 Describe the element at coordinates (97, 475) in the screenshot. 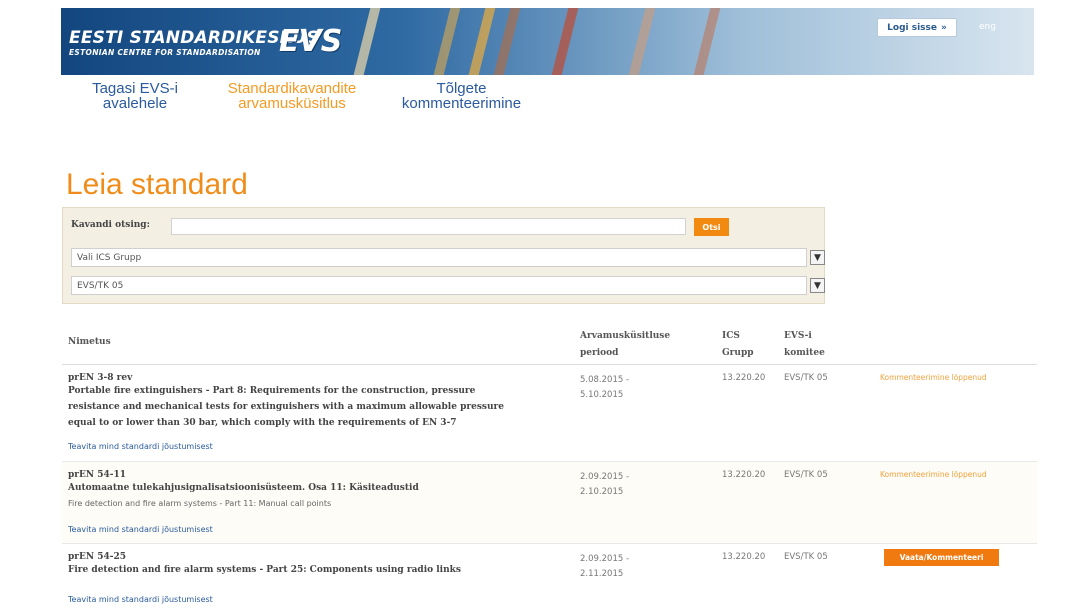

I see `standard-code: prEN 54-11` at that location.